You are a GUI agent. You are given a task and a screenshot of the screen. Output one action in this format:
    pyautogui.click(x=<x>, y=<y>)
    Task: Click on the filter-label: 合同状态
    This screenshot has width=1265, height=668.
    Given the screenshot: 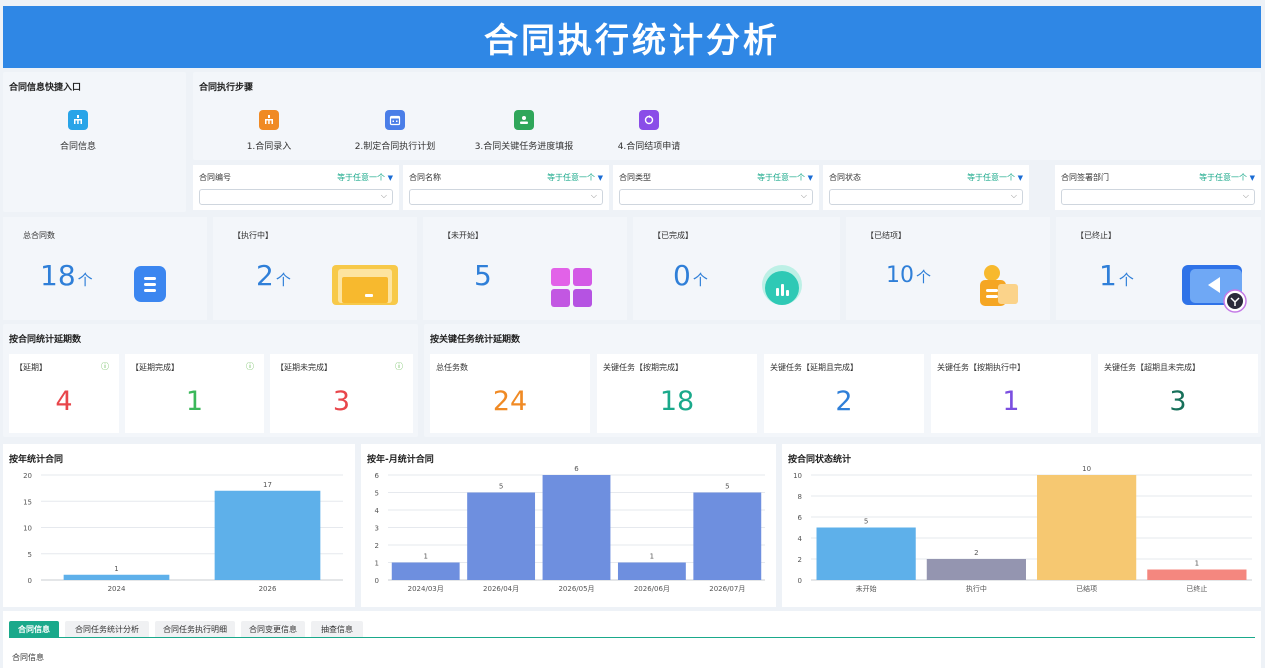 What is the action you would take?
    pyautogui.click(x=845, y=177)
    